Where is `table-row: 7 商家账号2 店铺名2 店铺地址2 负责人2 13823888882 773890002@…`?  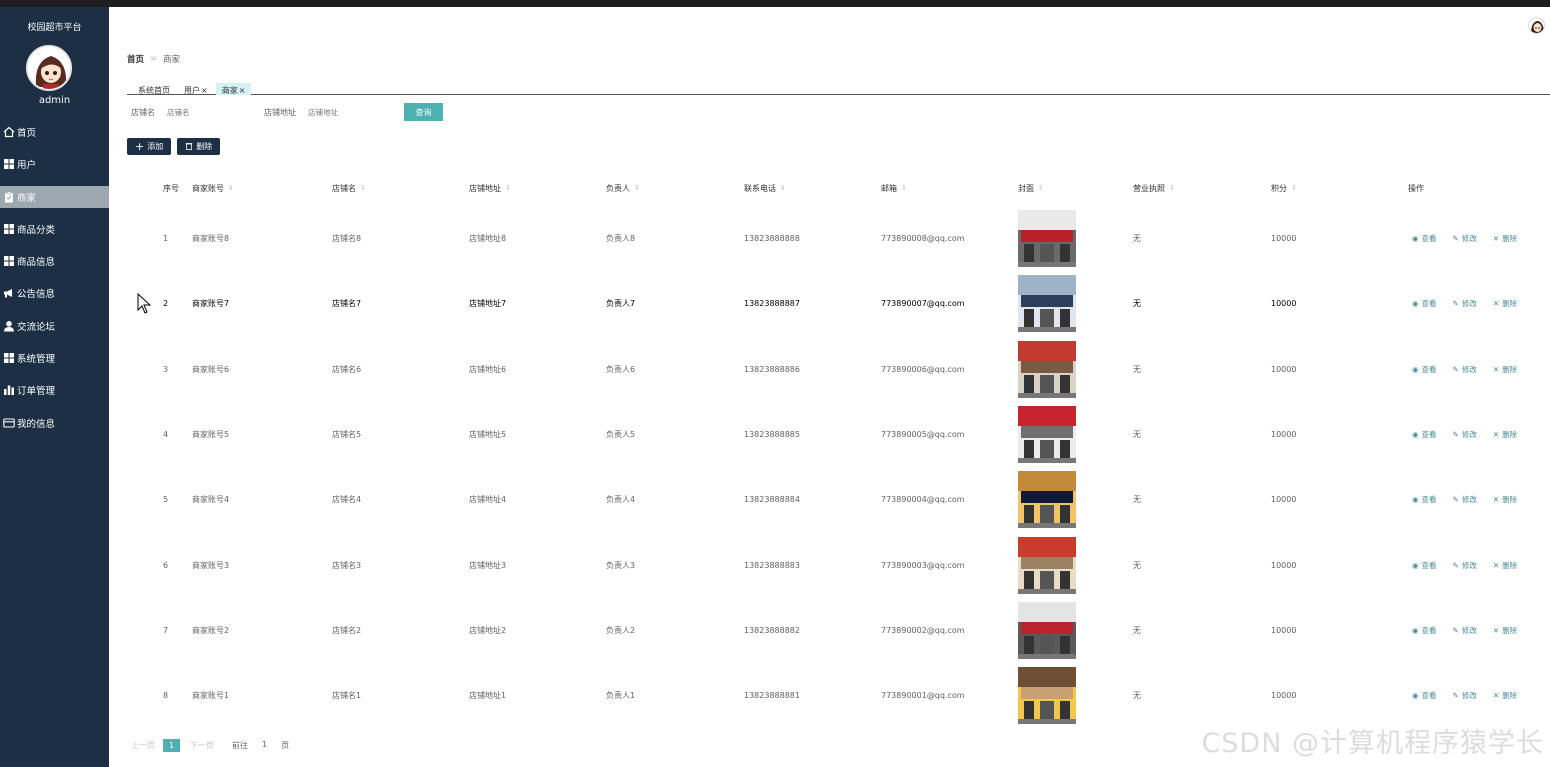
table-row: 7 商家账号2 店铺名2 店铺地址2 负责人2 13823888882 773890002@… is located at coordinates (837, 630).